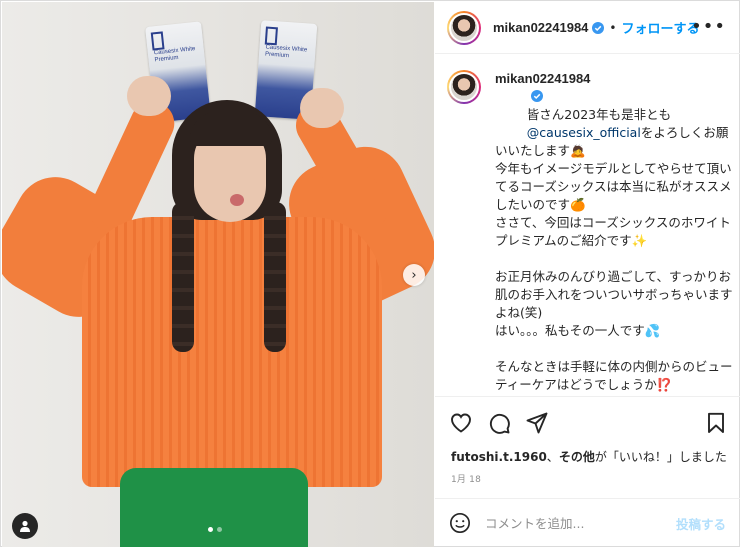  I want to click on user-tag-button, so click(25, 526).